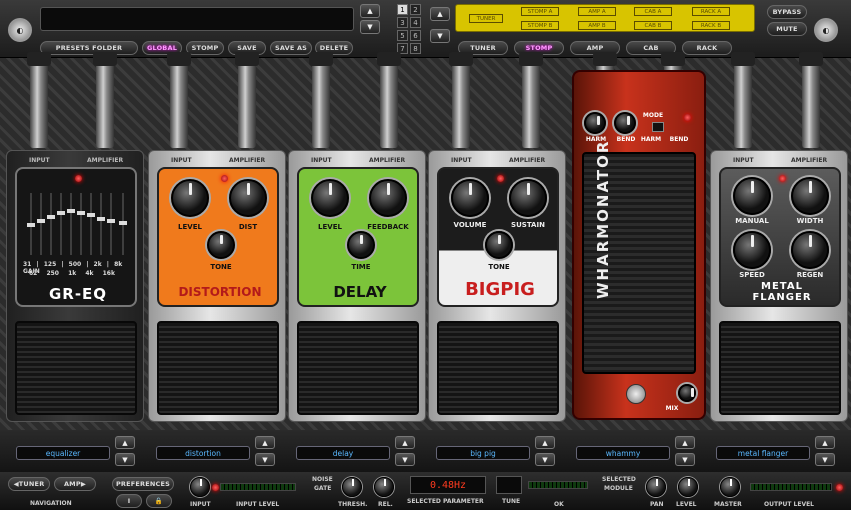 This screenshot has width=851, height=510. Describe the element at coordinates (597, 11) in the screenshot. I see `chain-amp-a: AMP A` at that location.